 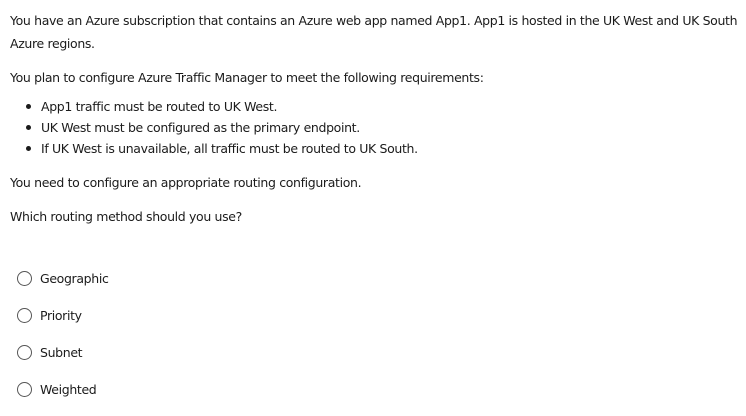 What do you see at coordinates (24, 389) in the screenshot?
I see `radio-button-weighted` at bounding box center [24, 389].